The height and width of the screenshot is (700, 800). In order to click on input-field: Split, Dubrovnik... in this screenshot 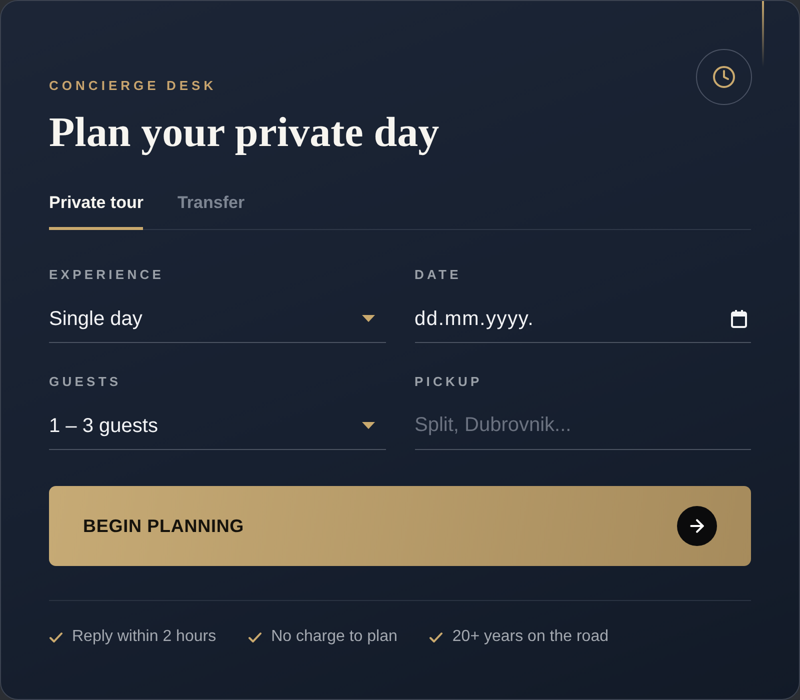, I will do `click(582, 429)`.